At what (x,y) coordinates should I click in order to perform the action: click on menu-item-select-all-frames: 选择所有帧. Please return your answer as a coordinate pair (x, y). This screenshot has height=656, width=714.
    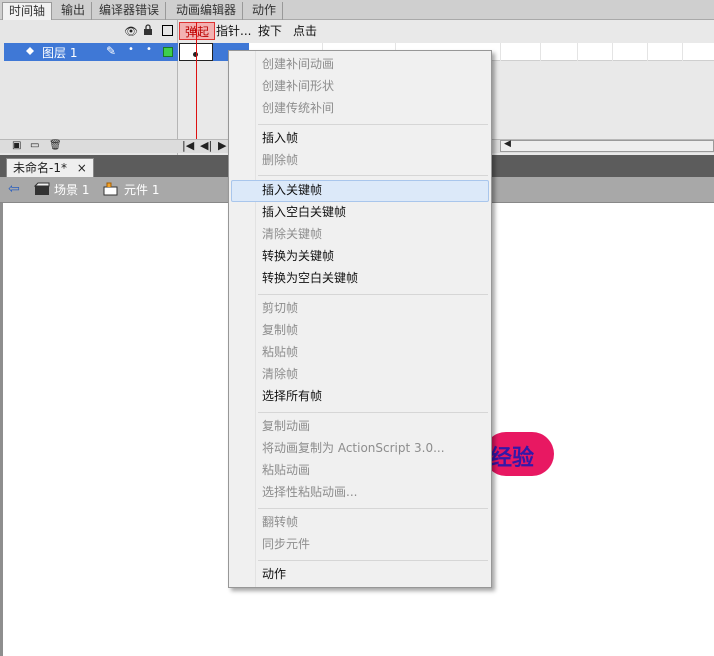
    Looking at the image, I should click on (292, 396).